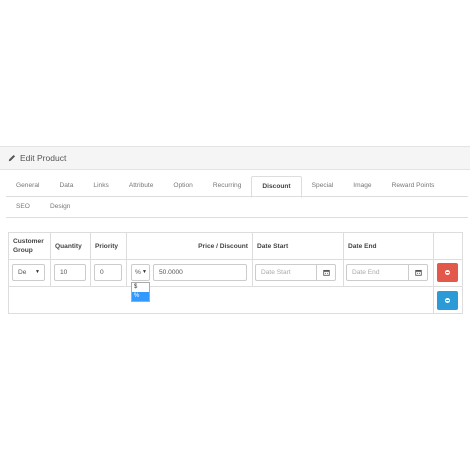  Describe the element at coordinates (140, 296) in the screenshot. I see `dropdown-option-percent: %` at that location.